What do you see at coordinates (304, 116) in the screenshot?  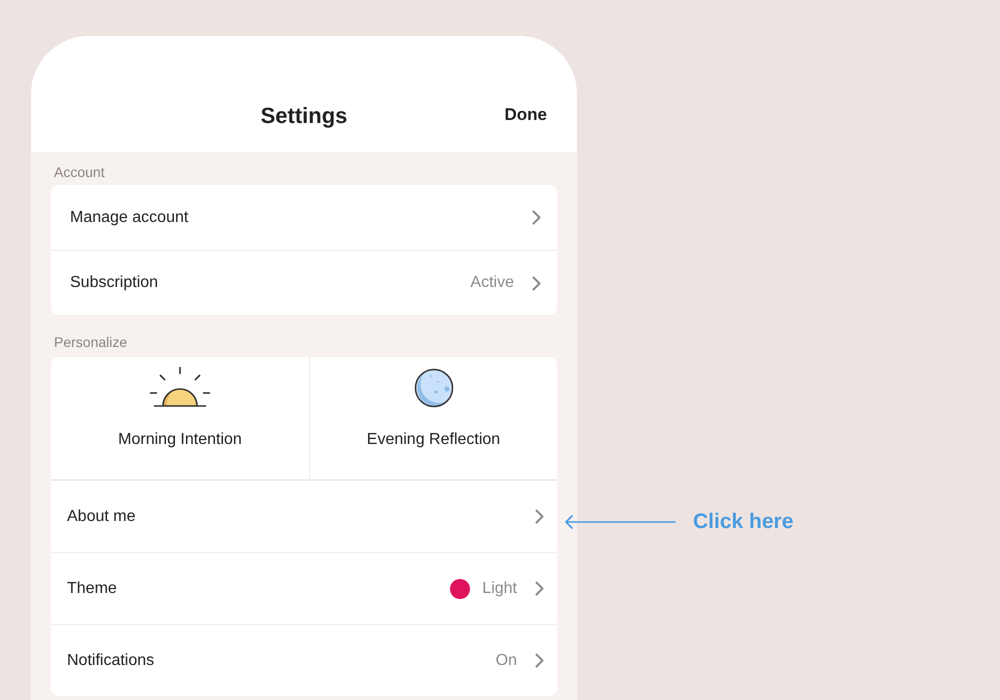 I see `page-title: Settings` at bounding box center [304, 116].